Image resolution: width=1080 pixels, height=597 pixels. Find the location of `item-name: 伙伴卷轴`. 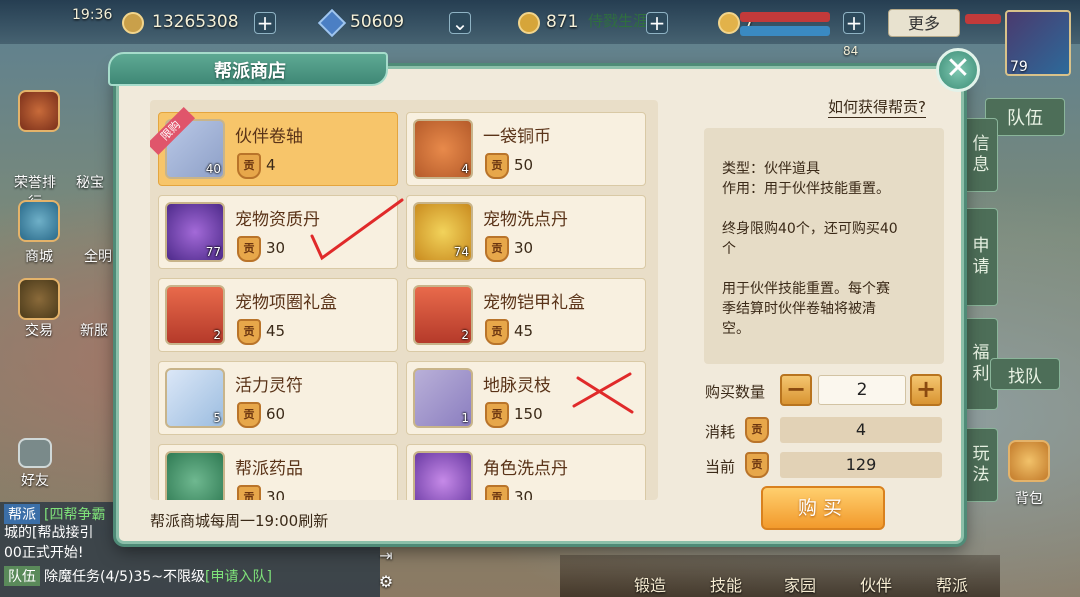

item-name: 伙伴卷轴 is located at coordinates (269, 137).